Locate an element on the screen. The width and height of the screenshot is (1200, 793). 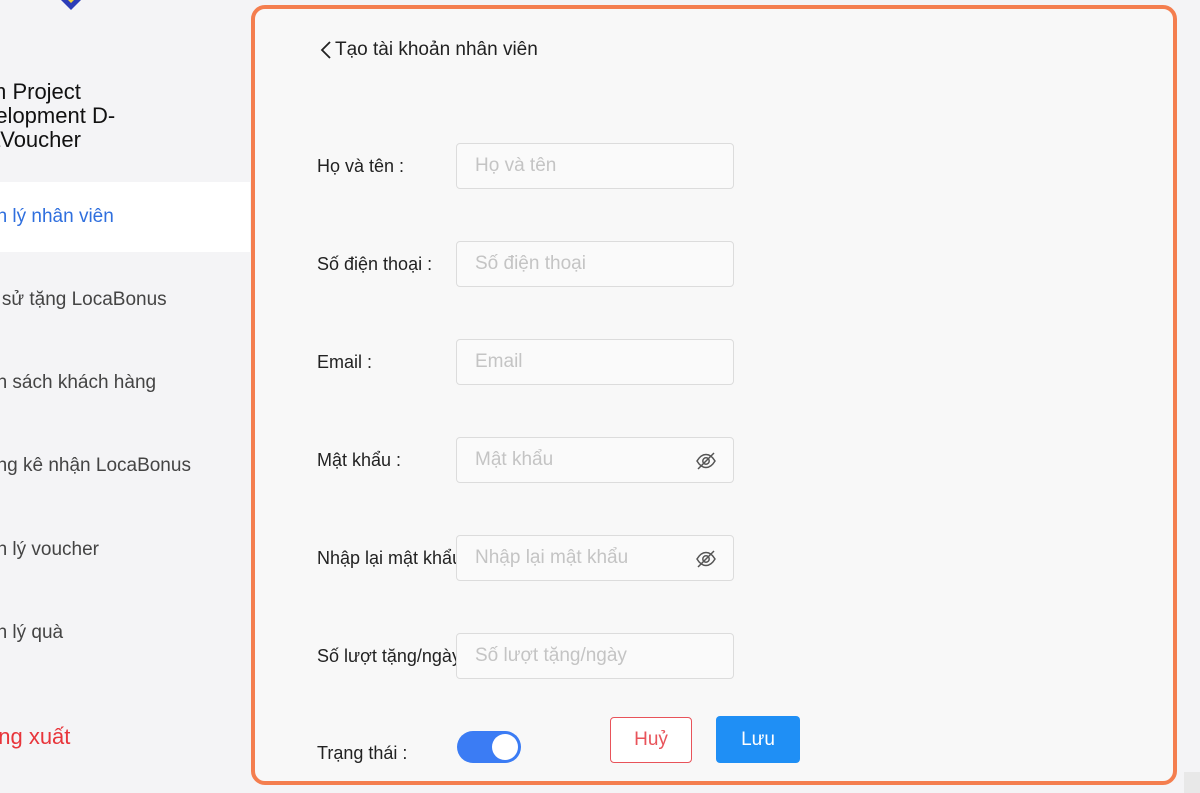
sidebar-item-label: h sử tặng LocaBonus is located at coordinates (83, 299).